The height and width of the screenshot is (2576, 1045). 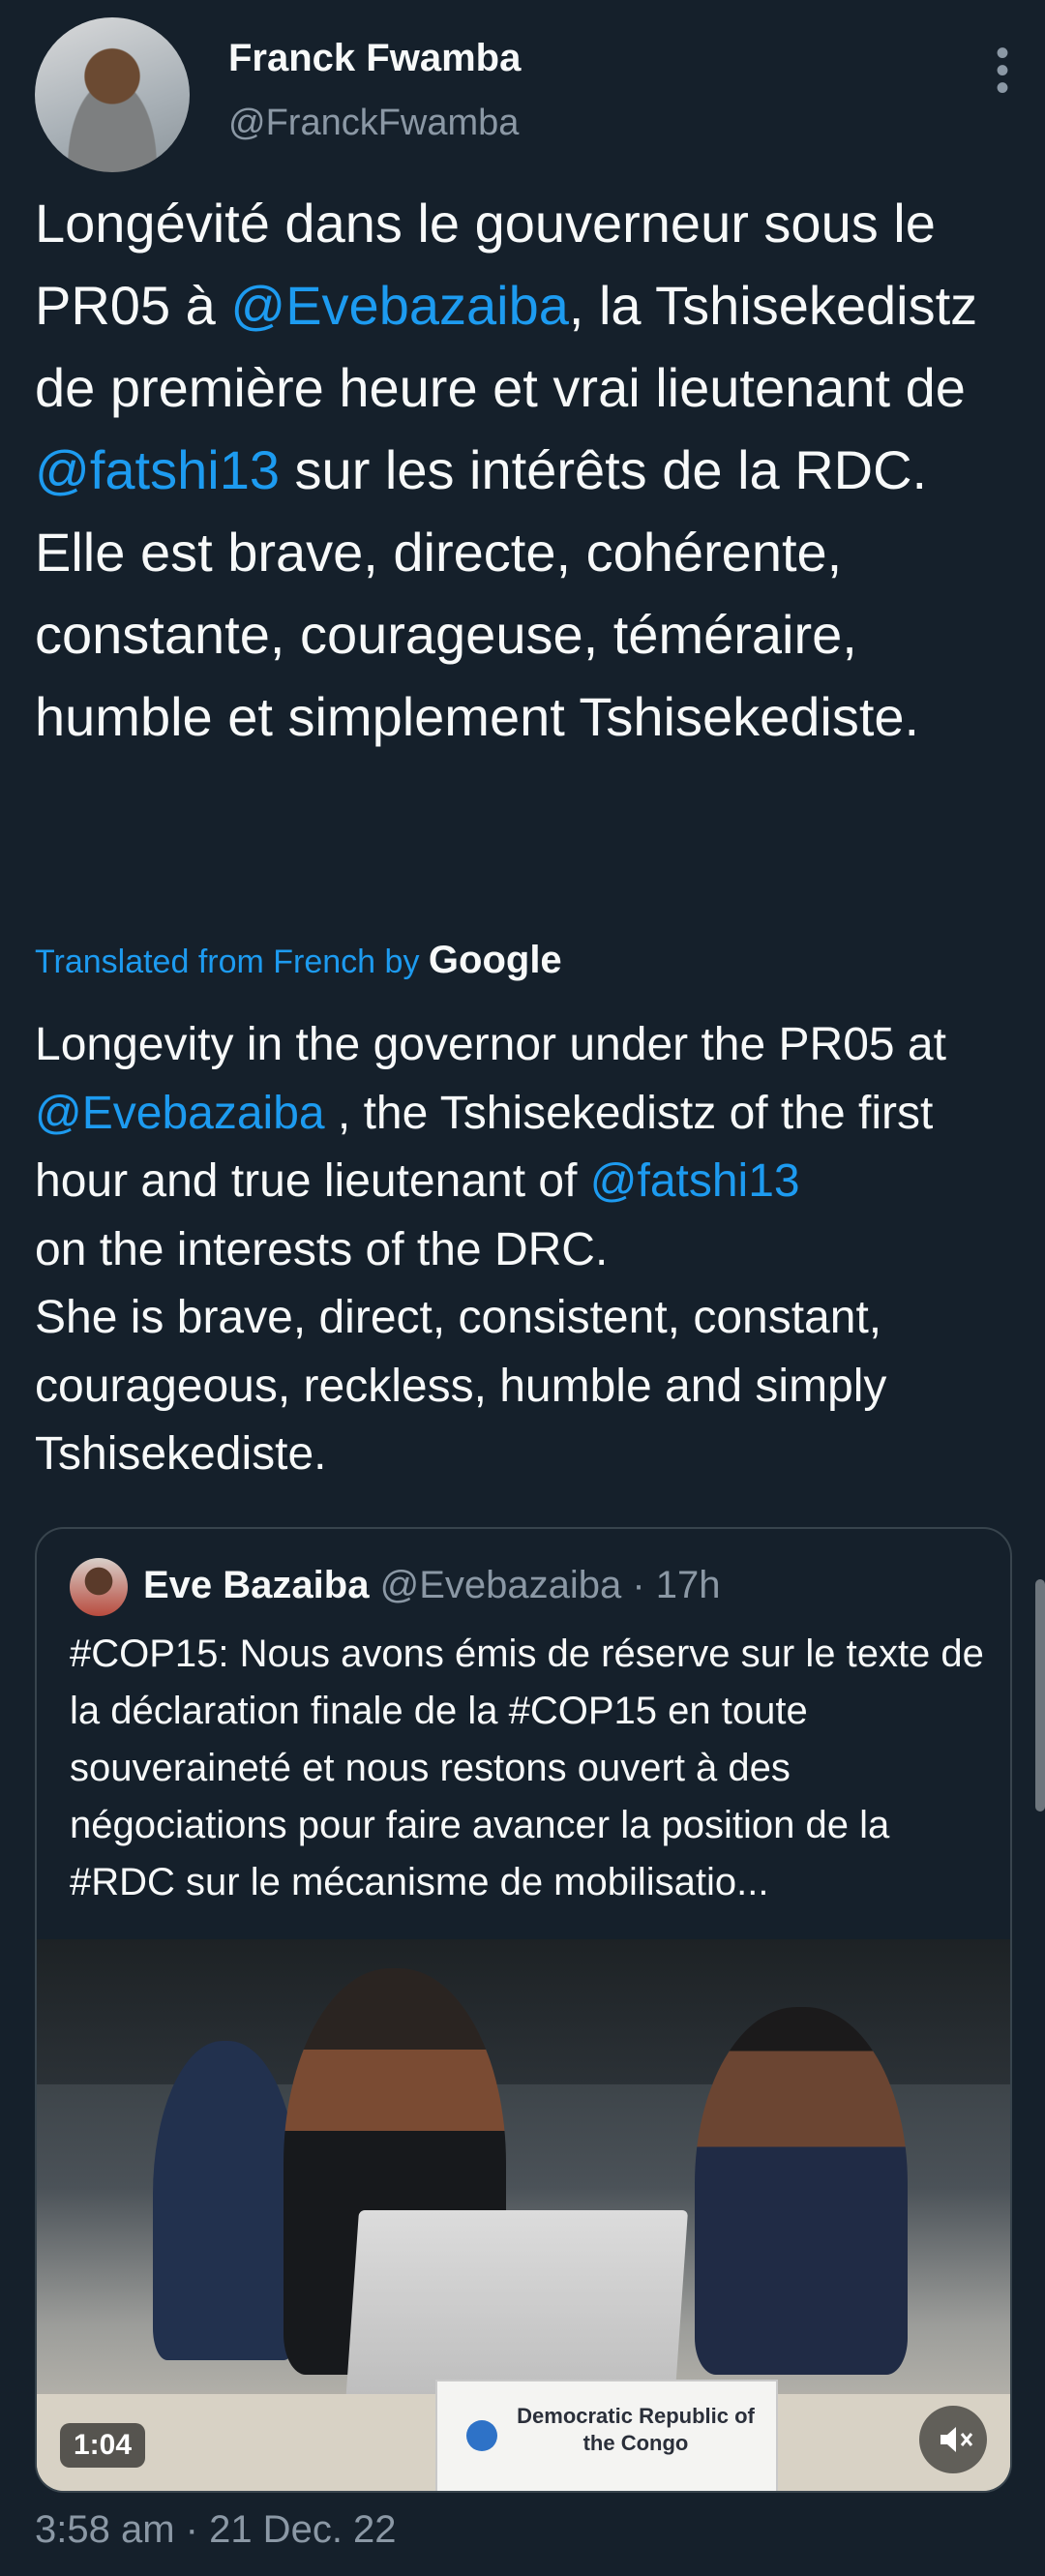 What do you see at coordinates (801, 2191) in the screenshot?
I see `video-person-right` at bounding box center [801, 2191].